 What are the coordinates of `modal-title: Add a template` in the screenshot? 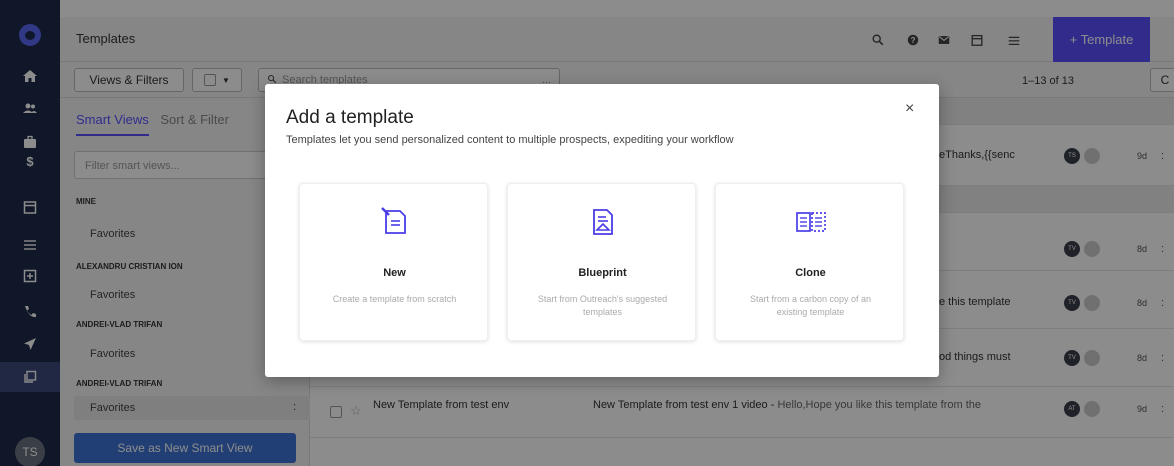 It's located at (350, 117).